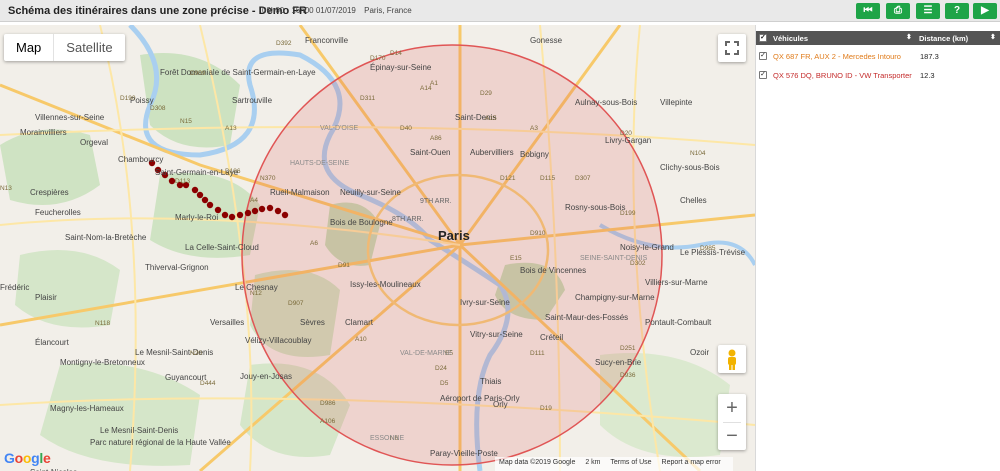  I want to click on road-label: D14, so click(396, 53).